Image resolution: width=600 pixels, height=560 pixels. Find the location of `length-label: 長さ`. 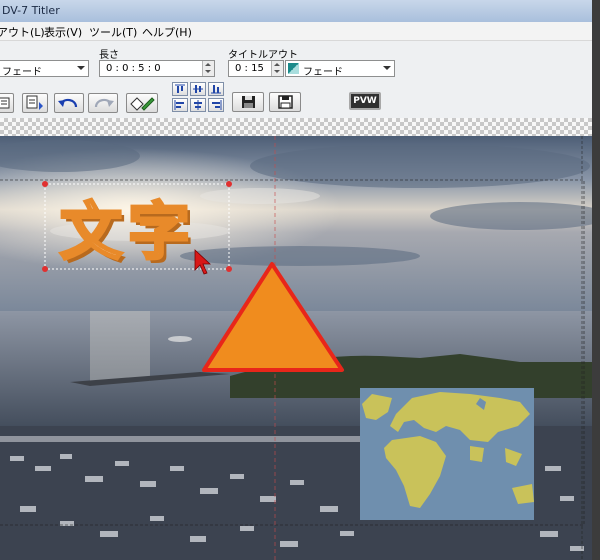

length-label: 長さ is located at coordinates (109, 55).